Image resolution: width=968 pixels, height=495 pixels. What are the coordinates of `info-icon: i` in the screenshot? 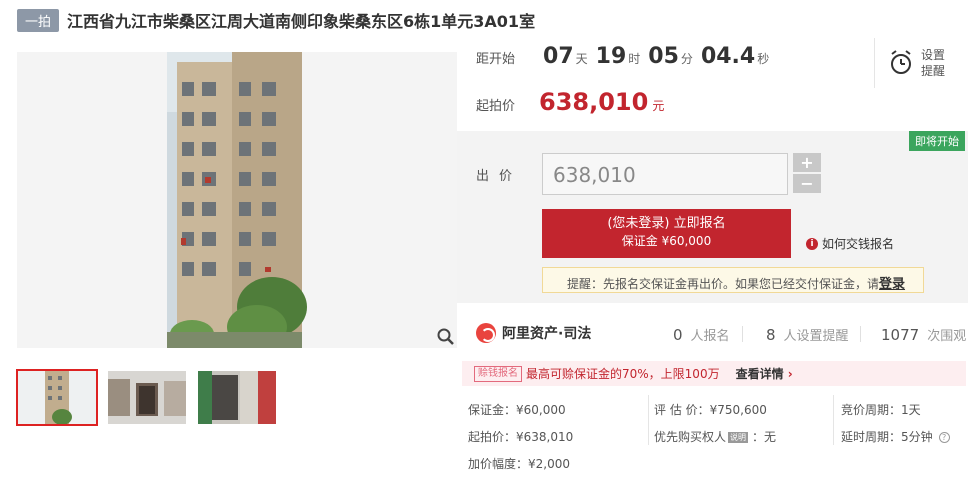 It's located at (812, 243).